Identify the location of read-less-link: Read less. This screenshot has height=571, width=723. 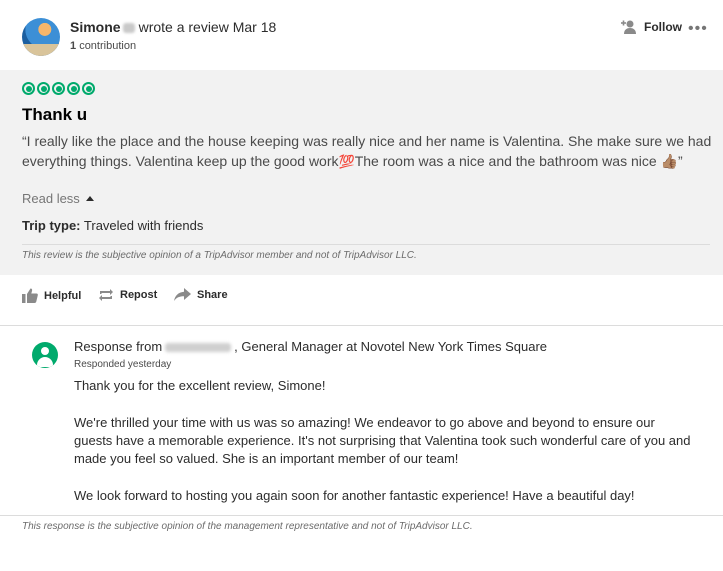
(58, 198).